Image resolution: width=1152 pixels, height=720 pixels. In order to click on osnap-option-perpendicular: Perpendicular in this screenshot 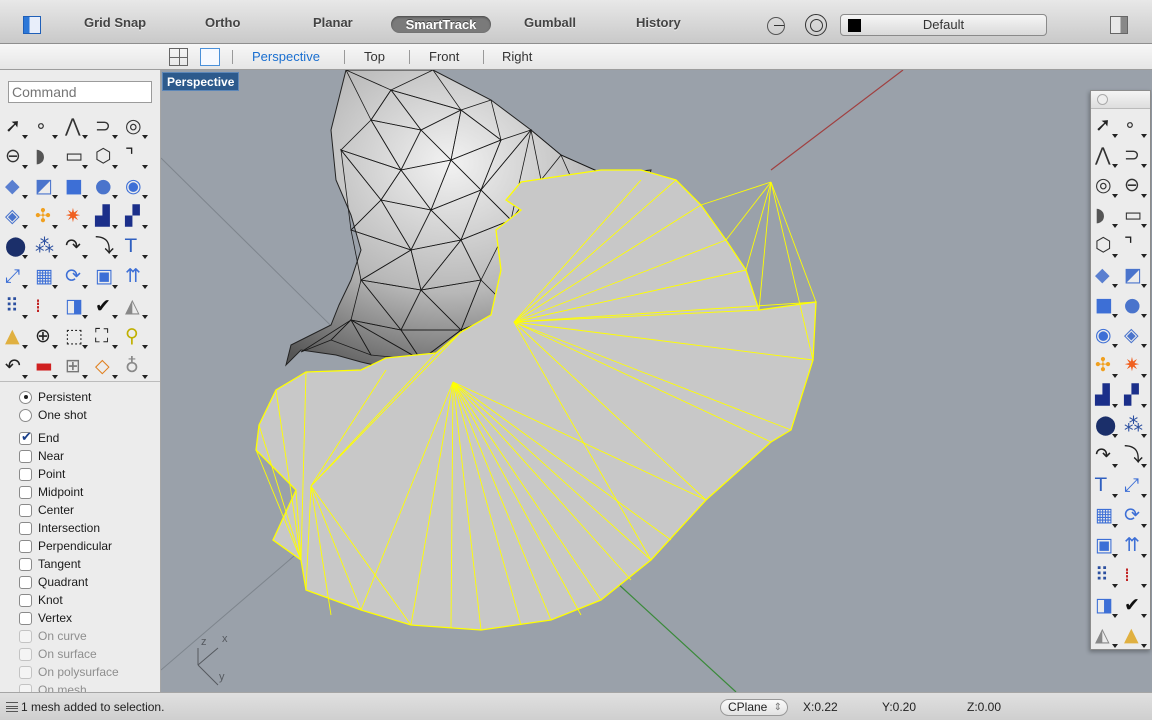, I will do `click(65, 546)`.